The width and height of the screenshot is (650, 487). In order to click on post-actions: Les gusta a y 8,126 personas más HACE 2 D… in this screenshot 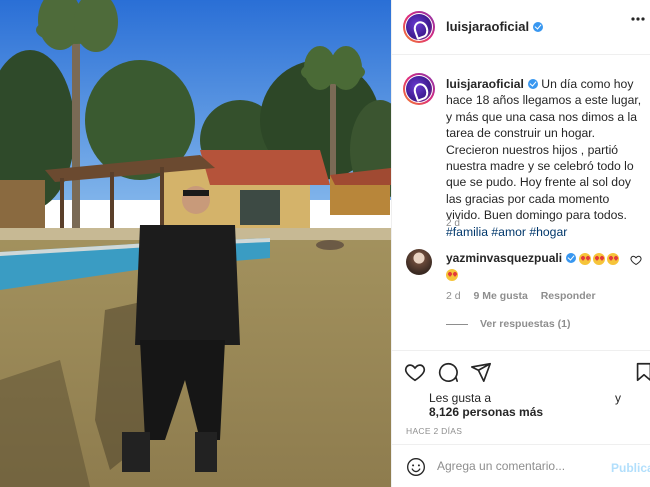, I will do `click(521, 418)`.